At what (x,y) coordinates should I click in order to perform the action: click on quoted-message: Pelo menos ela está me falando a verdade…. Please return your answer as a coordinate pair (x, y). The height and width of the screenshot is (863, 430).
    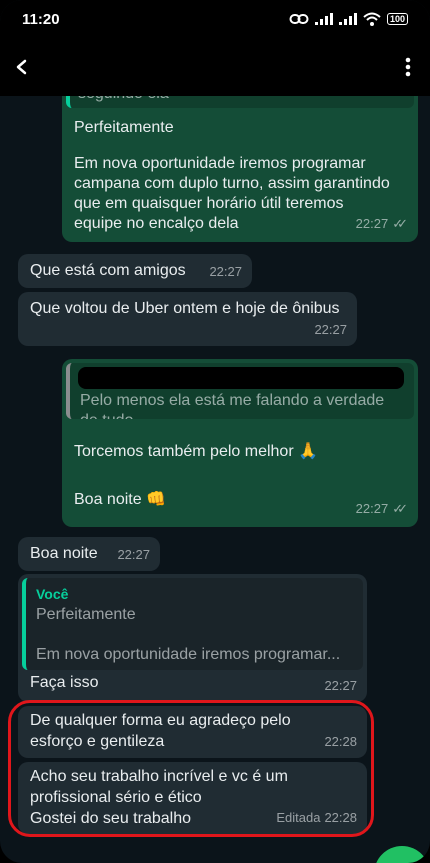
    Looking at the image, I should click on (240, 391).